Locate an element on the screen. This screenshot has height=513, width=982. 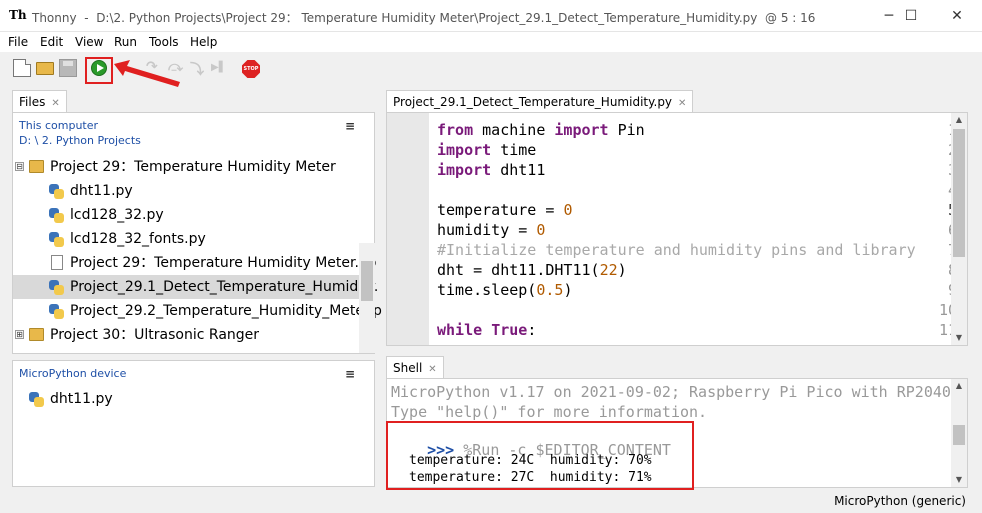
menu-file: File is located at coordinates (18, 42).